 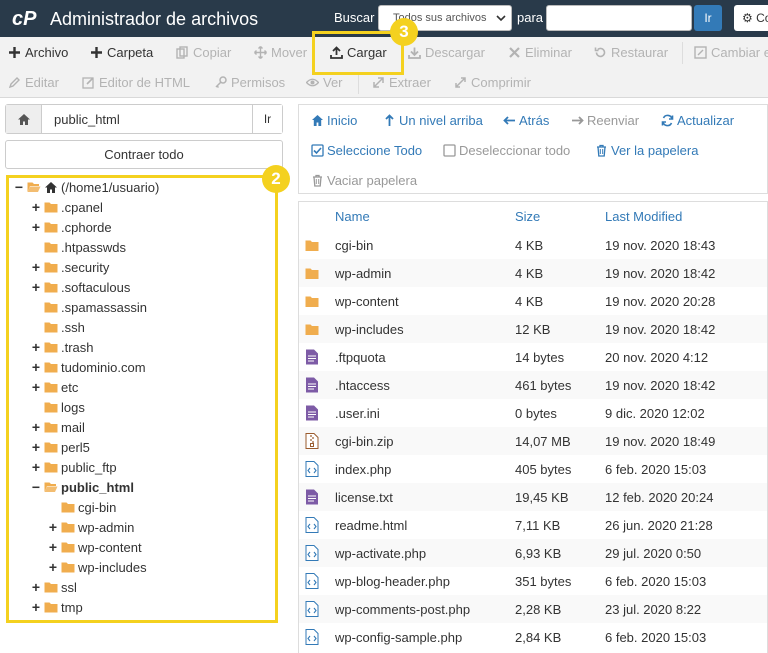 I want to click on rename-icon, so click(x=700, y=52).